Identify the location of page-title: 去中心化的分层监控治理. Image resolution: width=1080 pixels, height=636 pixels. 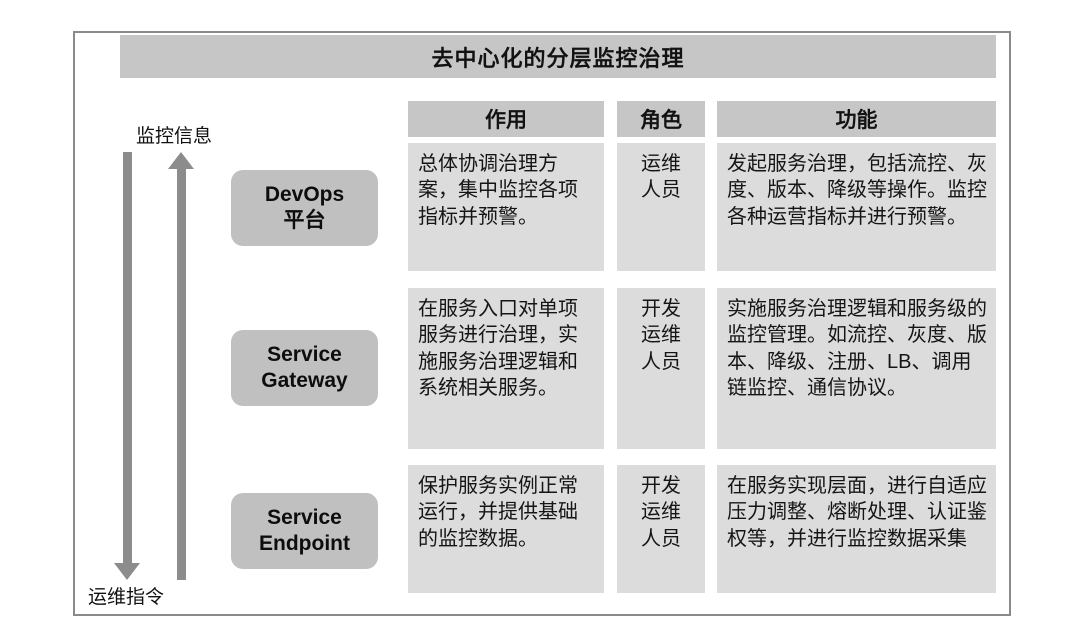
(558, 58).